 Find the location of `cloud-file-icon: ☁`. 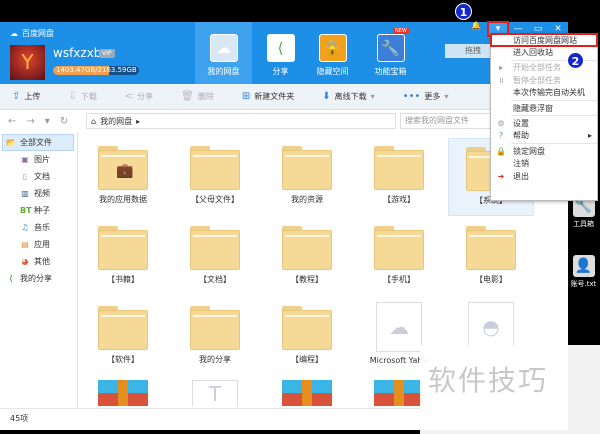

cloud-file-icon: ☁ is located at coordinates (399, 327).